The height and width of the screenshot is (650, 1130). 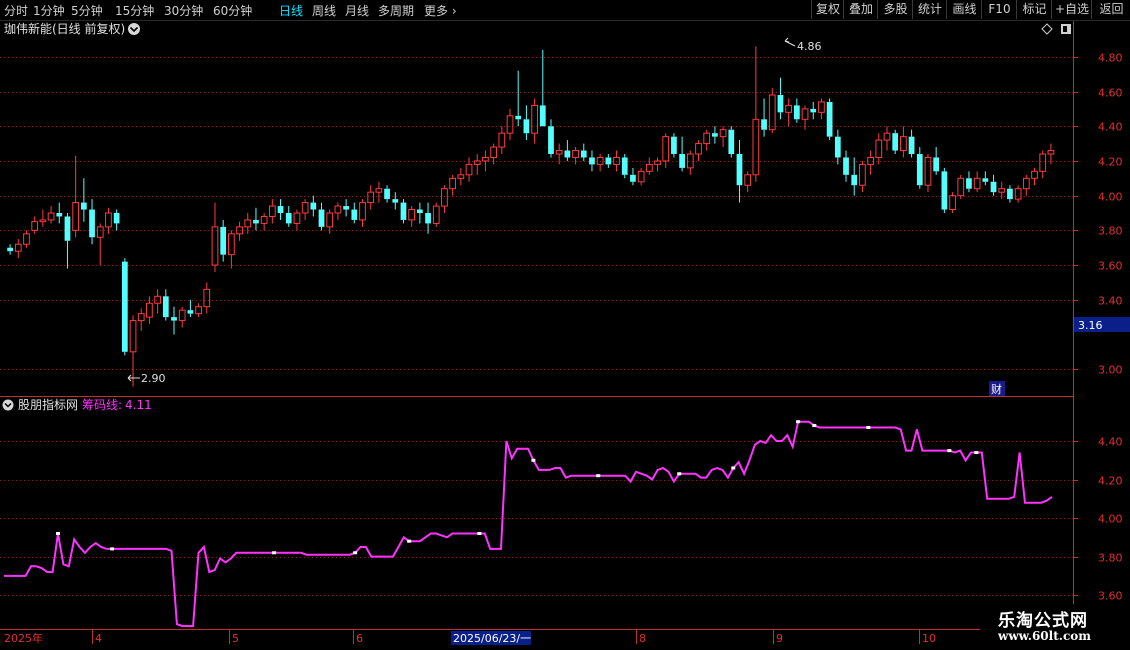 I want to click on low-marker: 2.90, so click(x=146, y=378).